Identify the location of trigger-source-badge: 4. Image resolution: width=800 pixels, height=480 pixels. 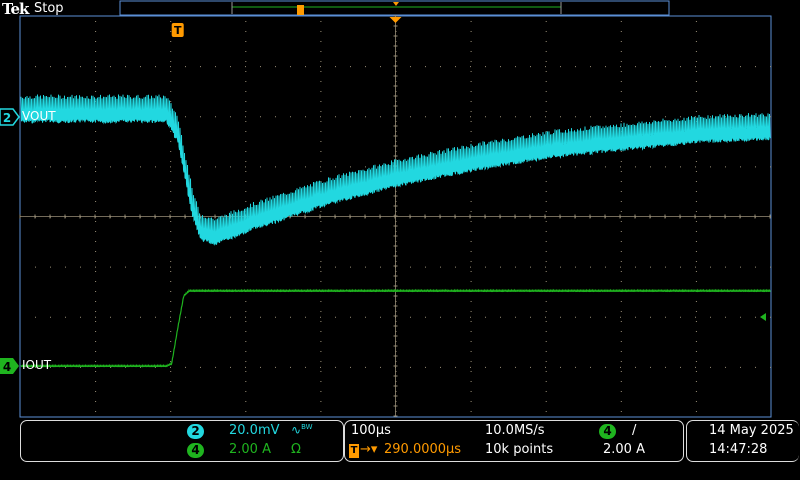
(607, 431).